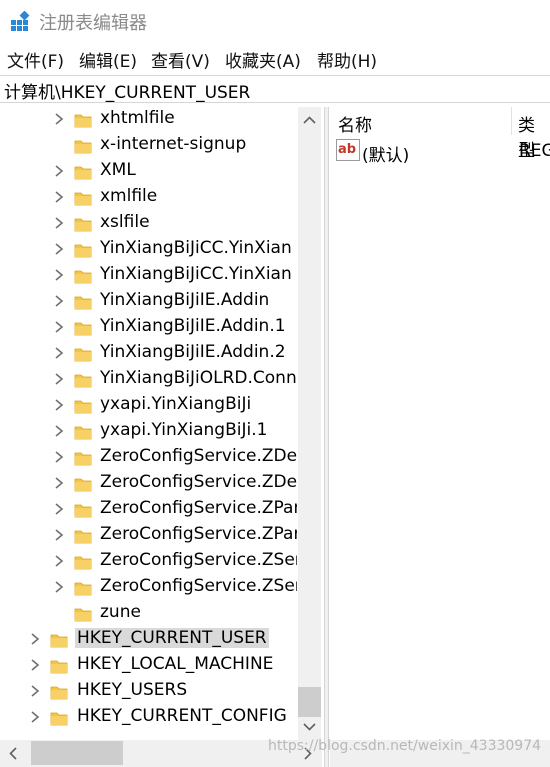  What do you see at coordinates (125, 222) in the screenshot?
I see `tree-item-label: xslfile` at bounding box center [125, 222].